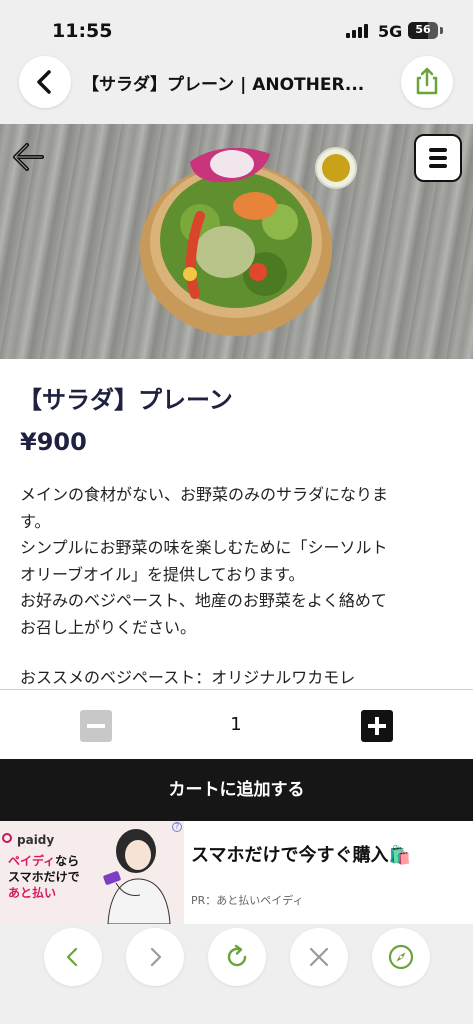 This screenshot has width=473, height=1024. I want to click on hamburger-menu-button, so click(438, 158).